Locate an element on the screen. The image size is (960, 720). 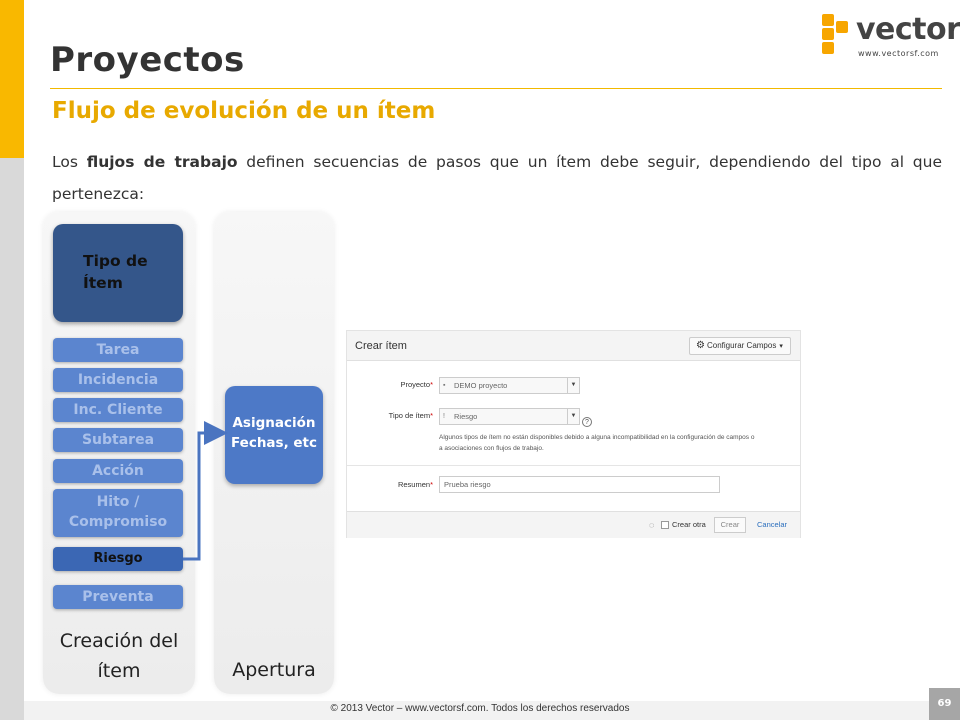
project-label: Proyecto* is located at coordinates (416, 384).